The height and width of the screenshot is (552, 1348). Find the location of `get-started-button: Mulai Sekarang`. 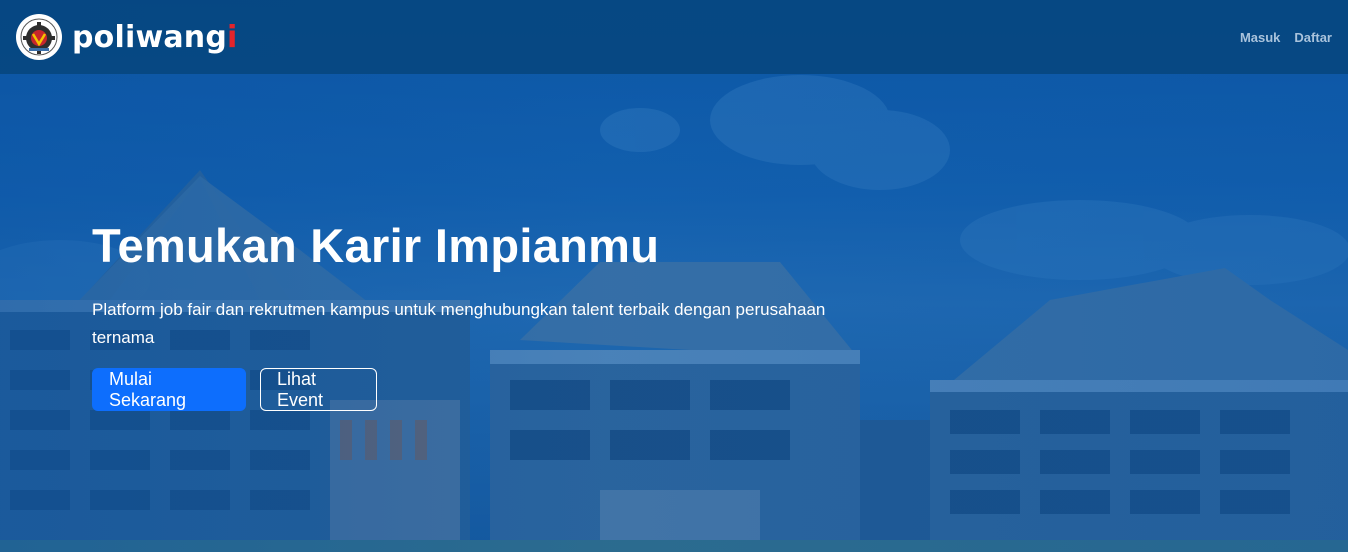

get-started-button: Mulai Sekarang is located at coordinates (169, 389).